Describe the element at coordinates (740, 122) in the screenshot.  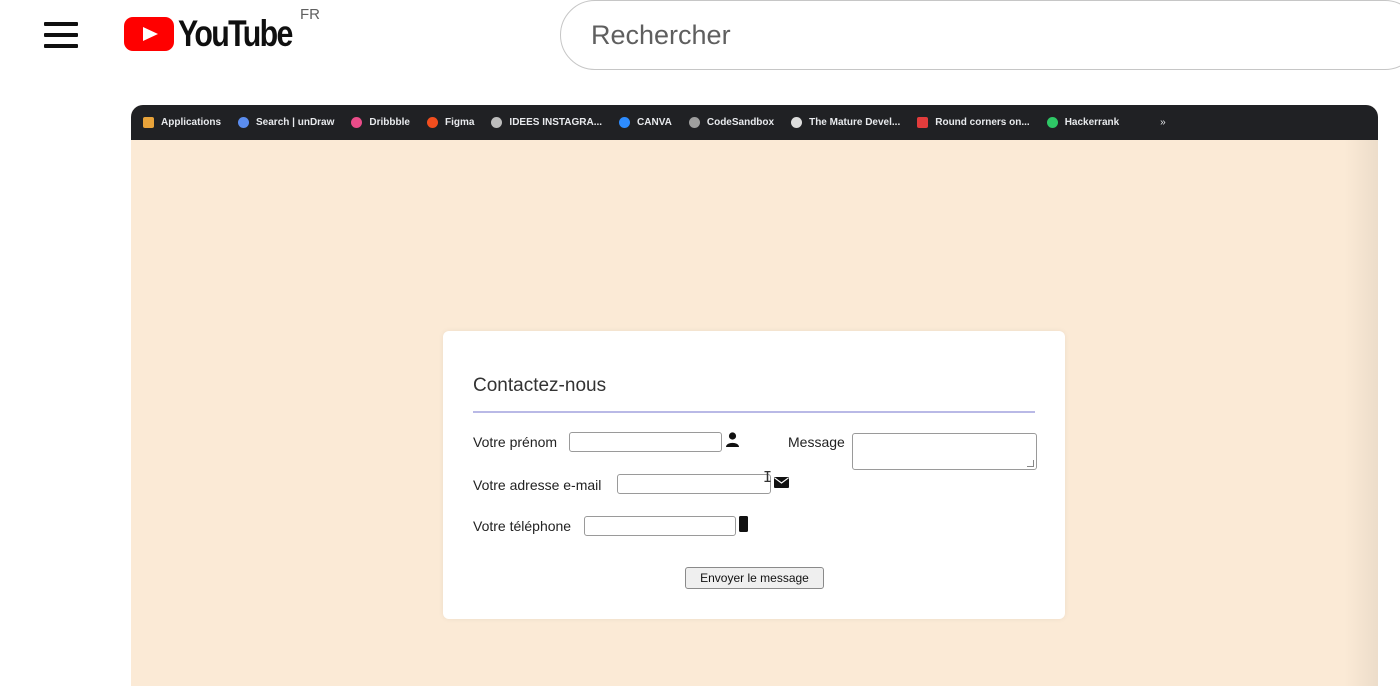
I see `bookmark-label: CodeSandbox` at that location.